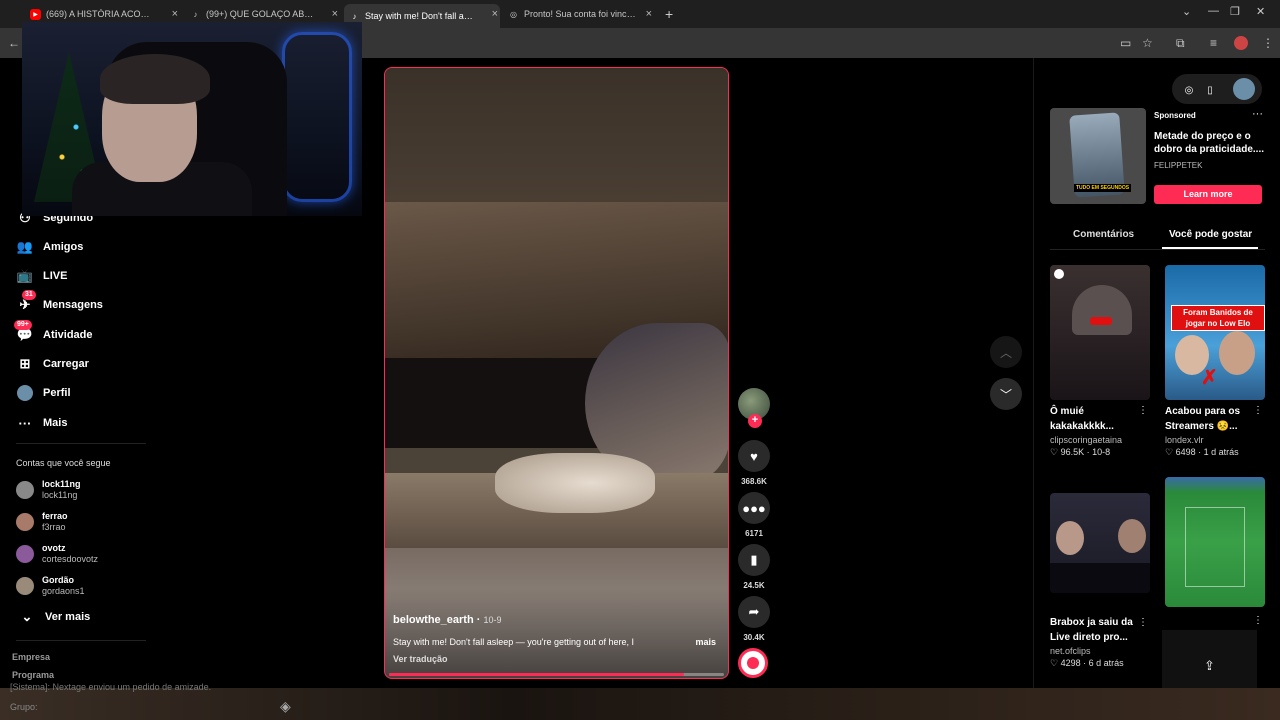  What do you see at coordinates (54, 617) in the screenshot?
I see `see-more-button: ⌄ Ver mais` at bounding box center [54, 617].